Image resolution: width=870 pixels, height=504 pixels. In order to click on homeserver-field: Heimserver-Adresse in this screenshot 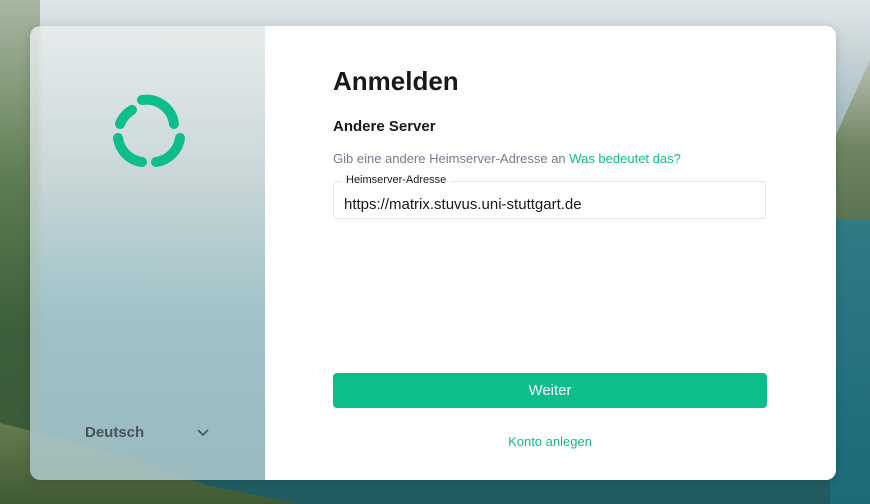, I will do `click(549, 196)`.